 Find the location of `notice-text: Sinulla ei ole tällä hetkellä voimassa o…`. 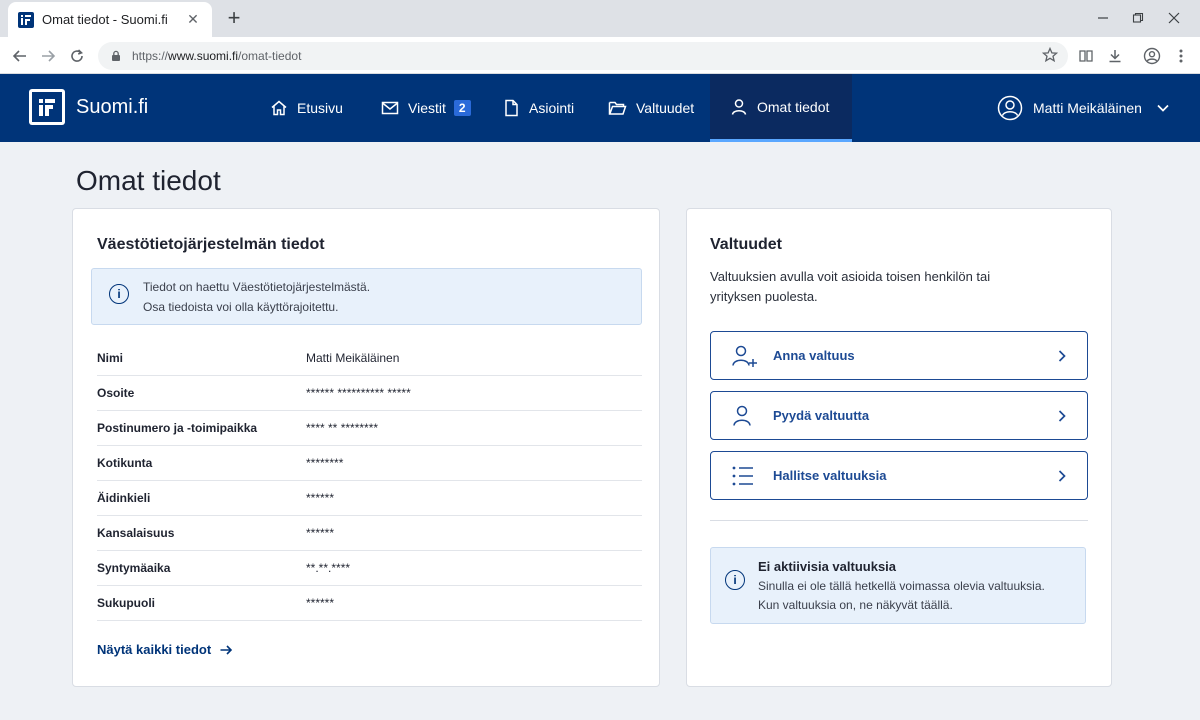

notice-text: Sinulla ei ole tällä hetkellä voimassa o… is located at coordinates (901, 596).